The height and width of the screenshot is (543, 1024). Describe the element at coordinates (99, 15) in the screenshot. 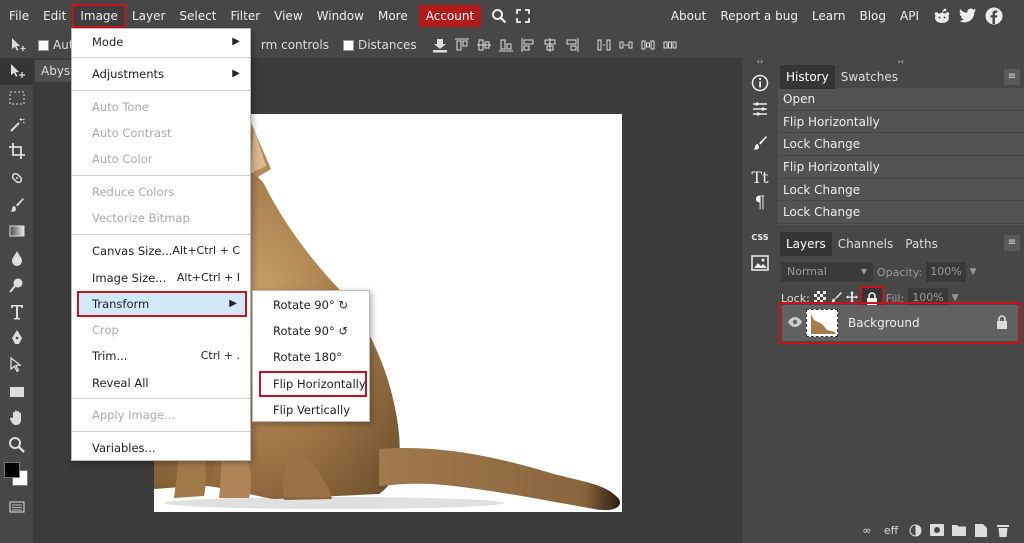

I see `menu-image: Image` at that location.